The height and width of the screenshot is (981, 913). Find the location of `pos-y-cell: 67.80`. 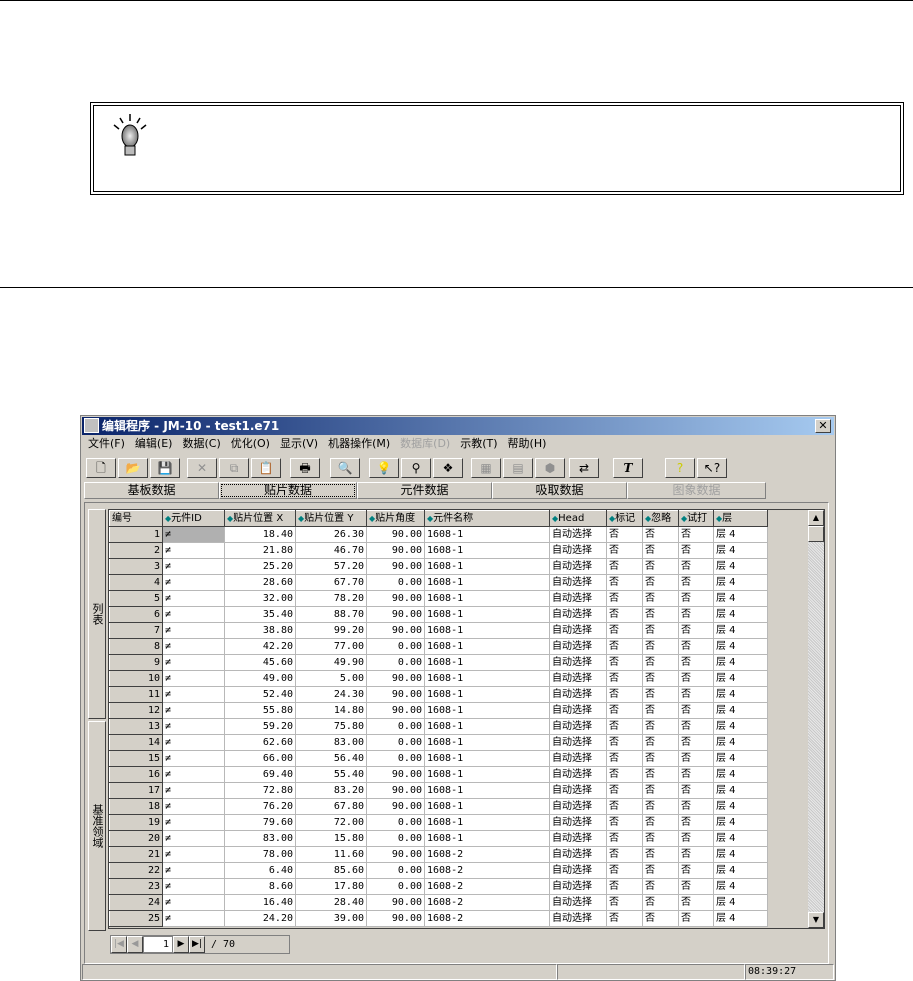

pos-y-cell: 67.80 is located at coordinates (331, 806).